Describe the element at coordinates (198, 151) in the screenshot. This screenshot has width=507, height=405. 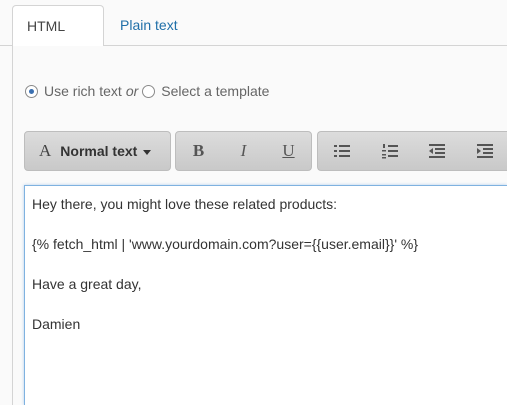
I see `bold-button: B` at that location.